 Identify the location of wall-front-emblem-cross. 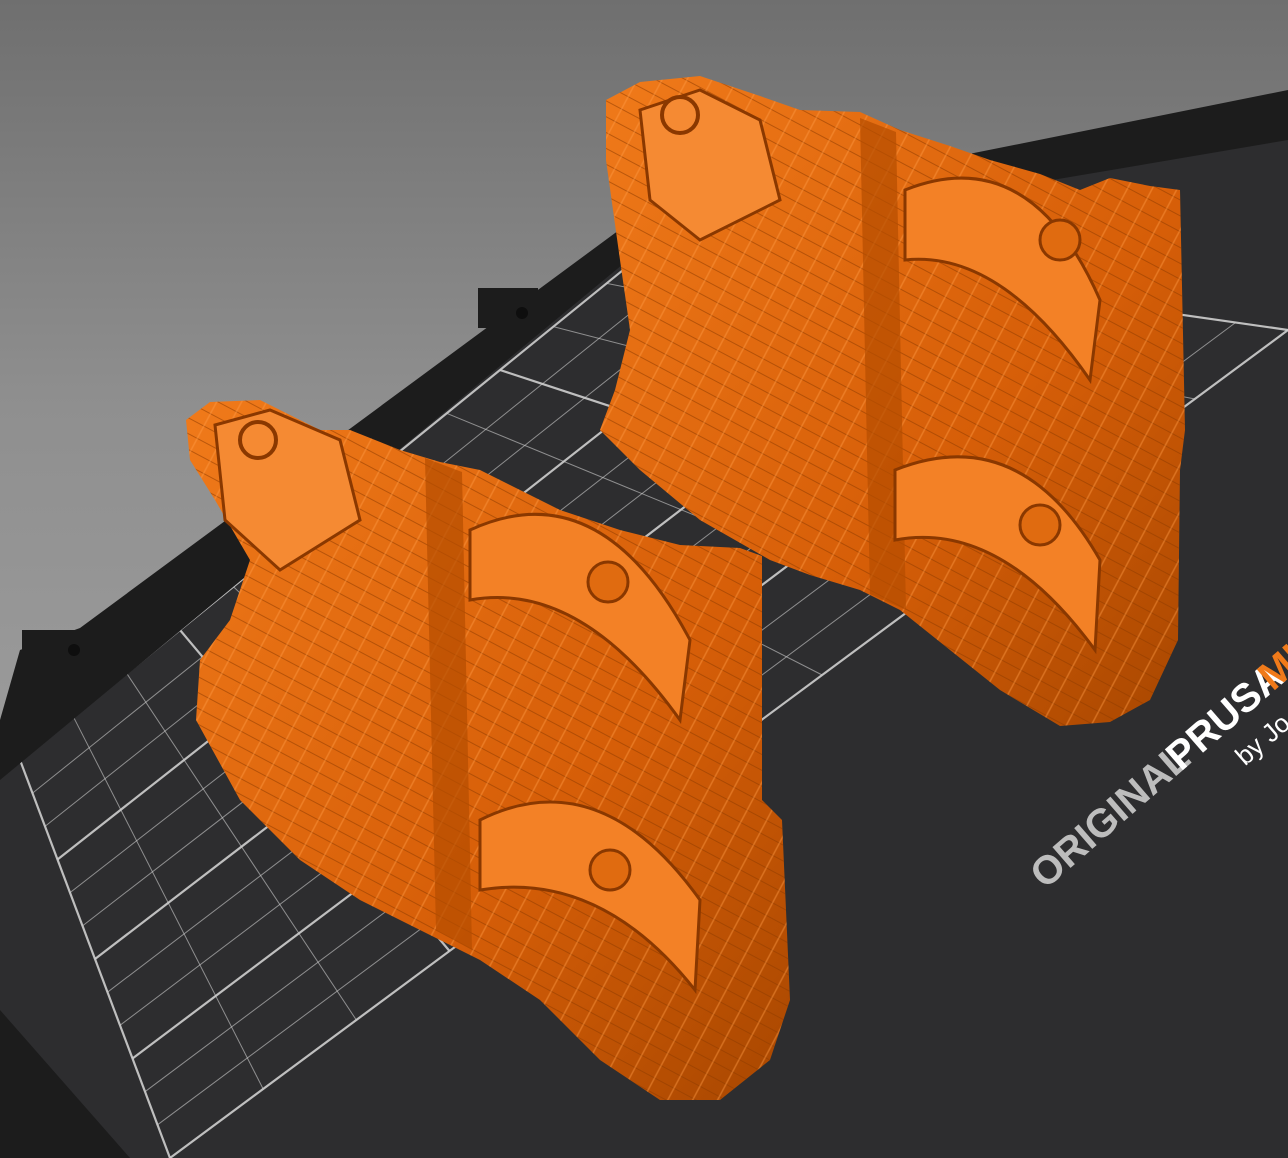
(608, 582).